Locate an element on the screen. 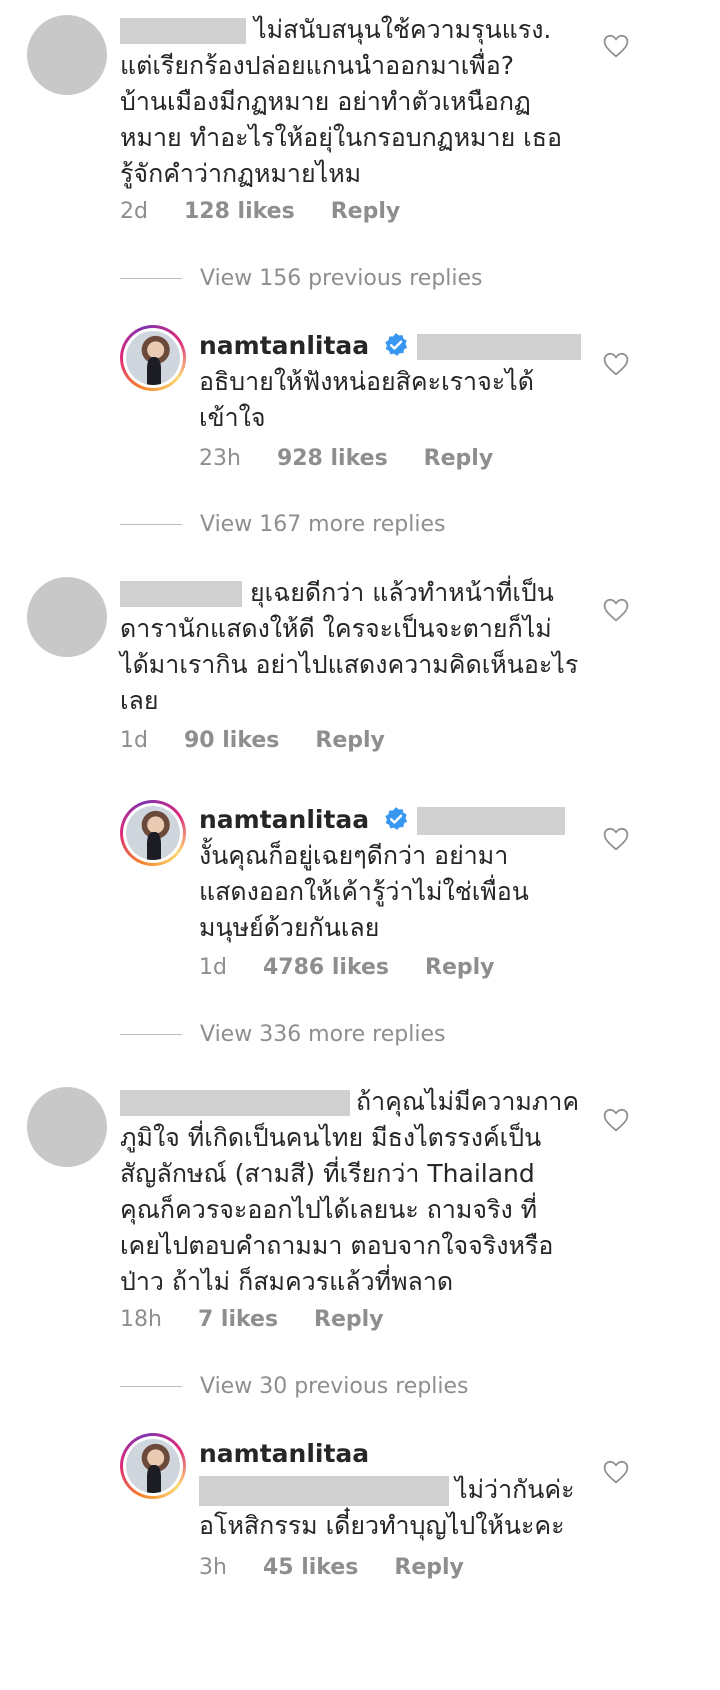  comment-meta: 1d 90 likes Reply is located at coordinates (270, 740).